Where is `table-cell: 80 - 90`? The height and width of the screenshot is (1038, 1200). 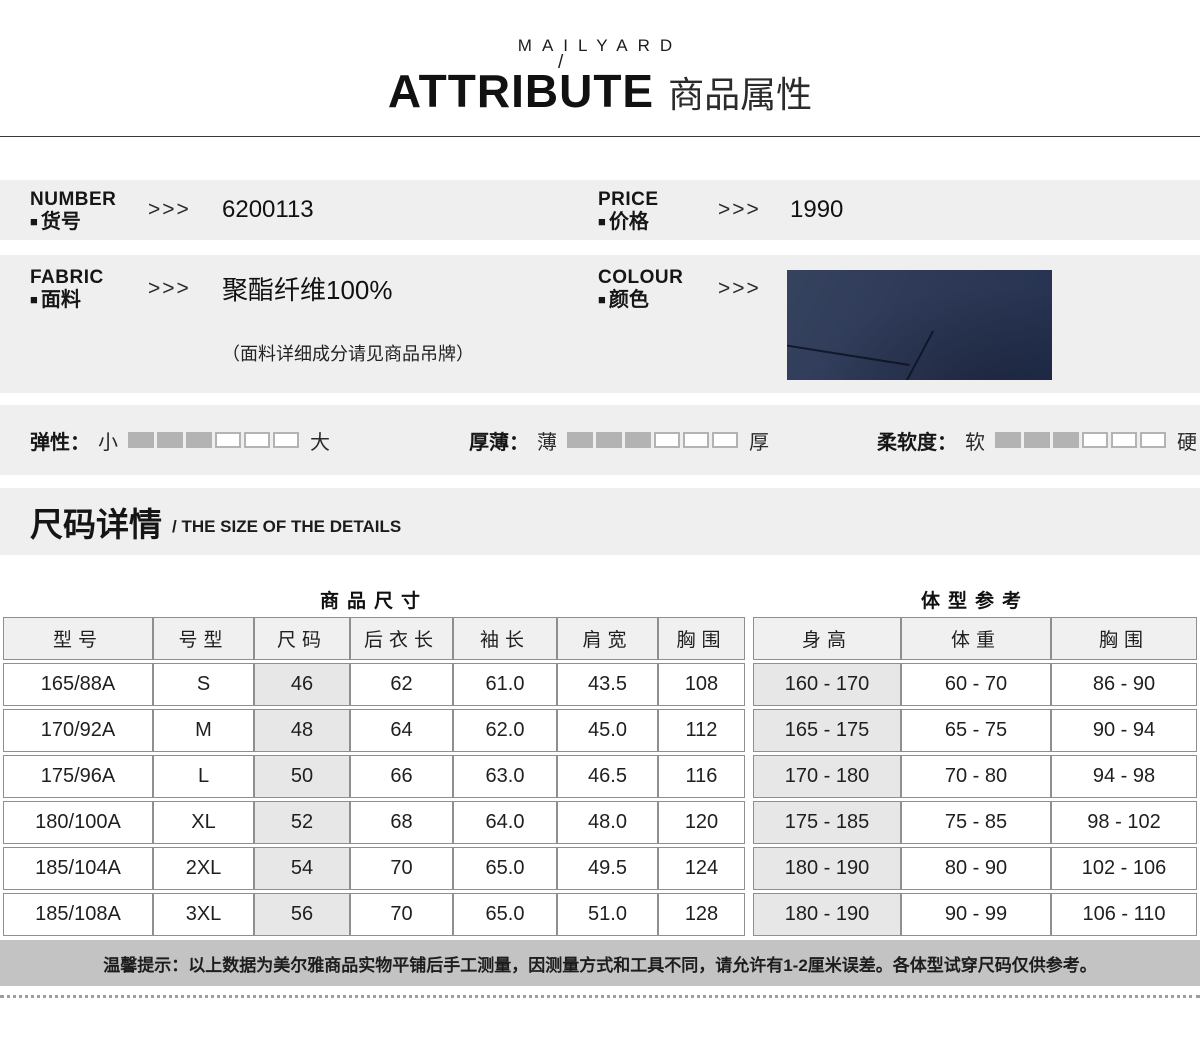
table-cell: 80 - 90 is located at coordinates (976, 868).